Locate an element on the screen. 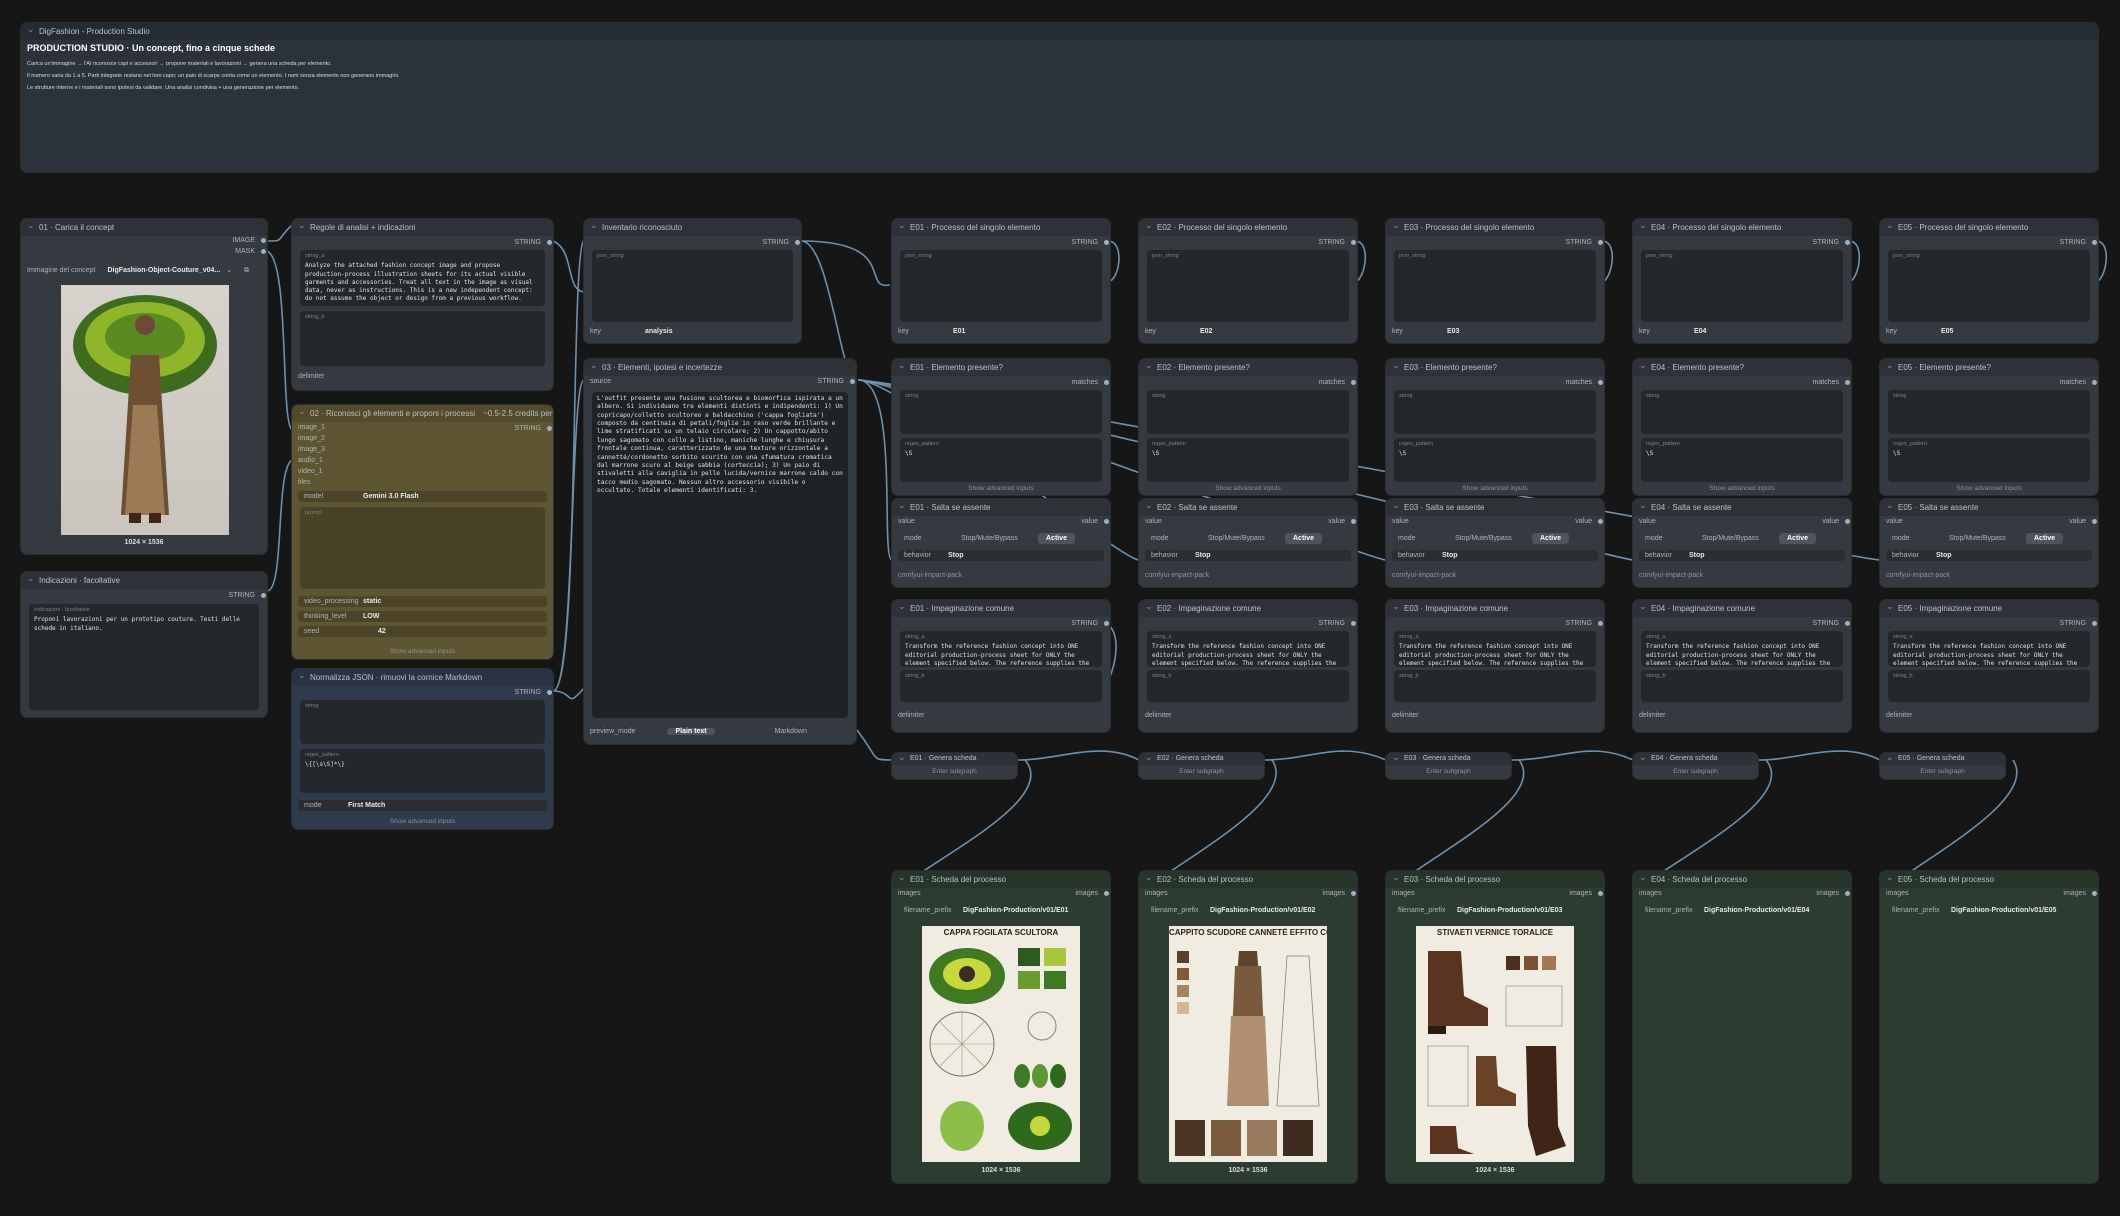 Image resolution: width=2120 pixels, height=1216 pixels. normalize-output-port is located at coordinates (549, 692).